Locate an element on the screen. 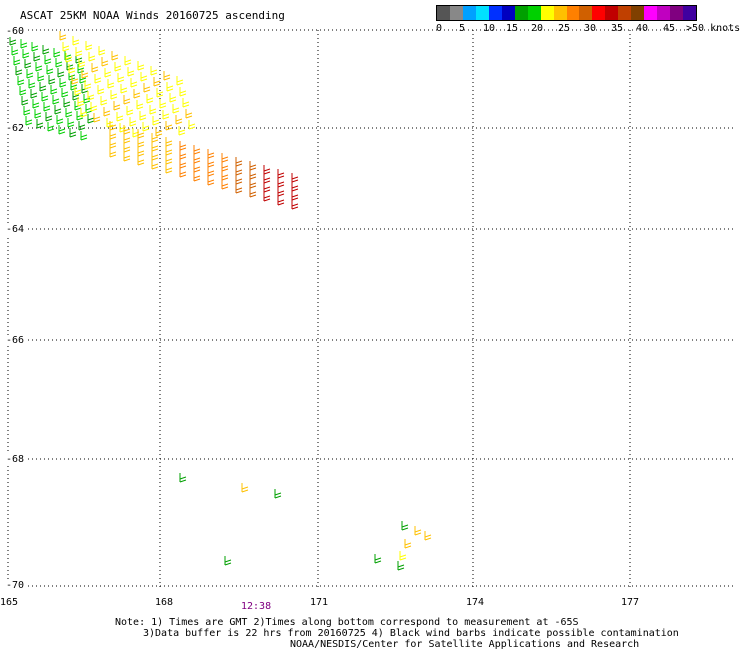 The width and height of the screenshot is (740, 650). colorbar-label: 0 is located at coordinates (439, 28).